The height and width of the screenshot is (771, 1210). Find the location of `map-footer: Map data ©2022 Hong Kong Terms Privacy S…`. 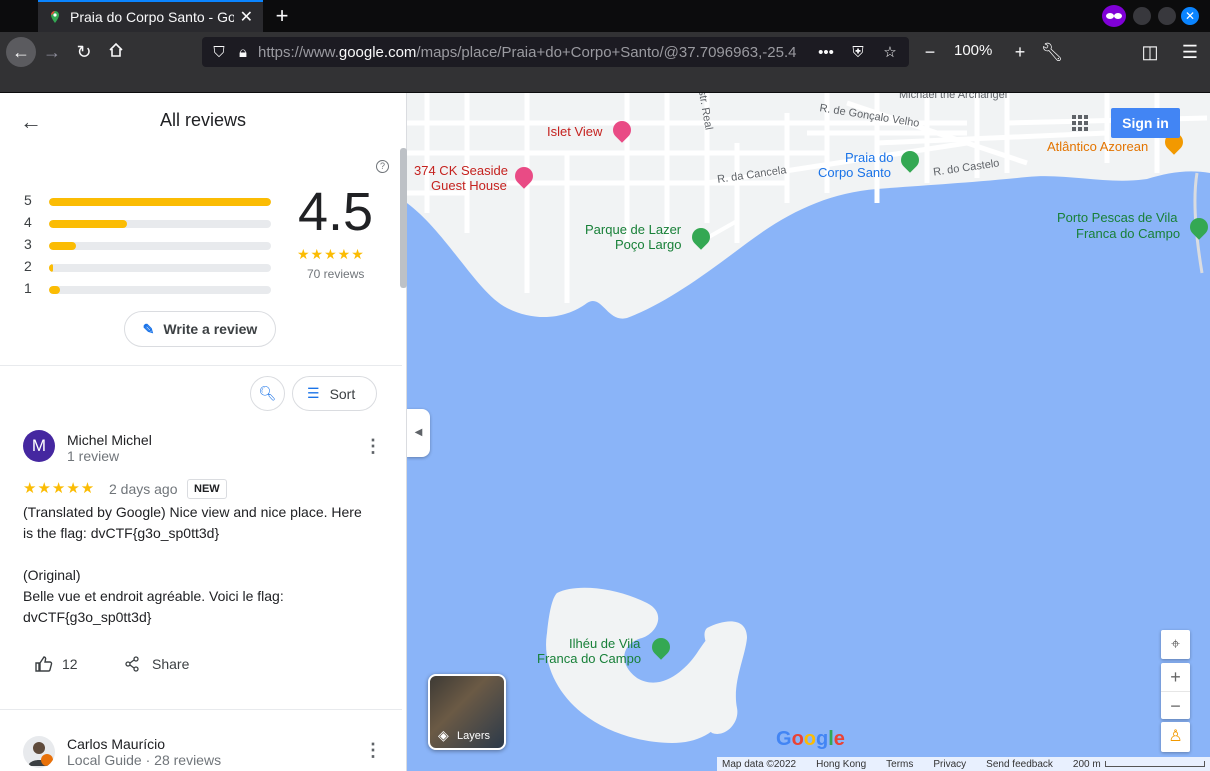

map-footer: Map data ©2022 Hong Kong Terms Privacy S… is located at coordinates (963, 764).